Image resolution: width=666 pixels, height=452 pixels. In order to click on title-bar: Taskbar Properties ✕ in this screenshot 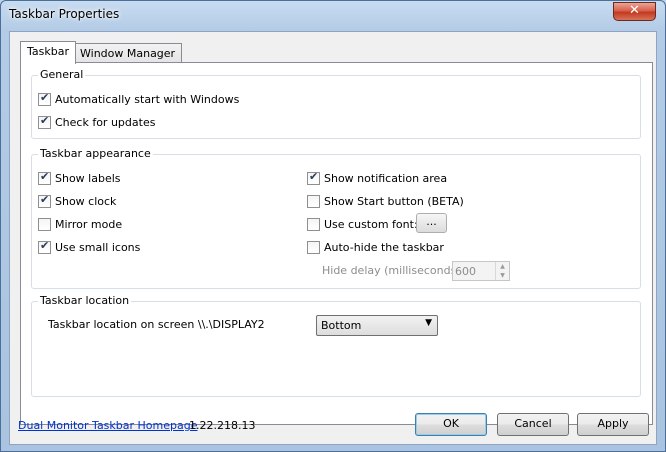, I will do `click(333, 16)`.